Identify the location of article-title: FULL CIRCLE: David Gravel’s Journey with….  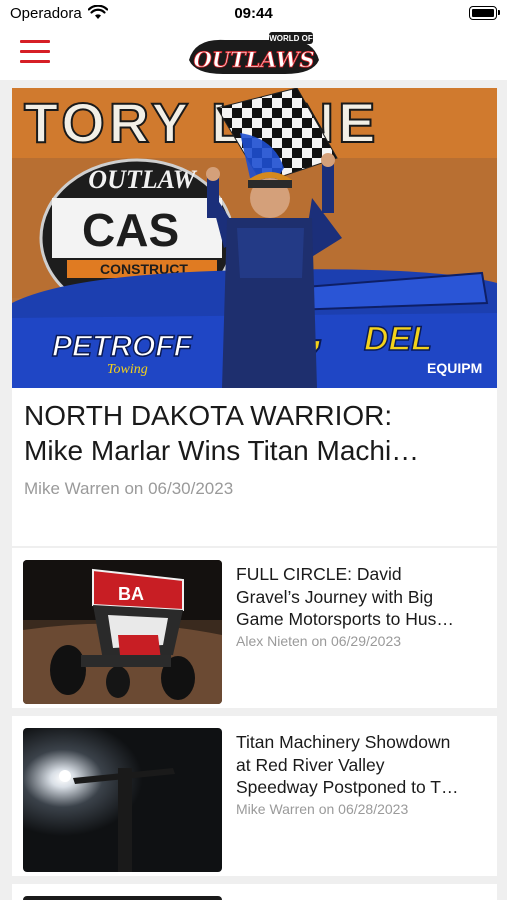
(362, 597).